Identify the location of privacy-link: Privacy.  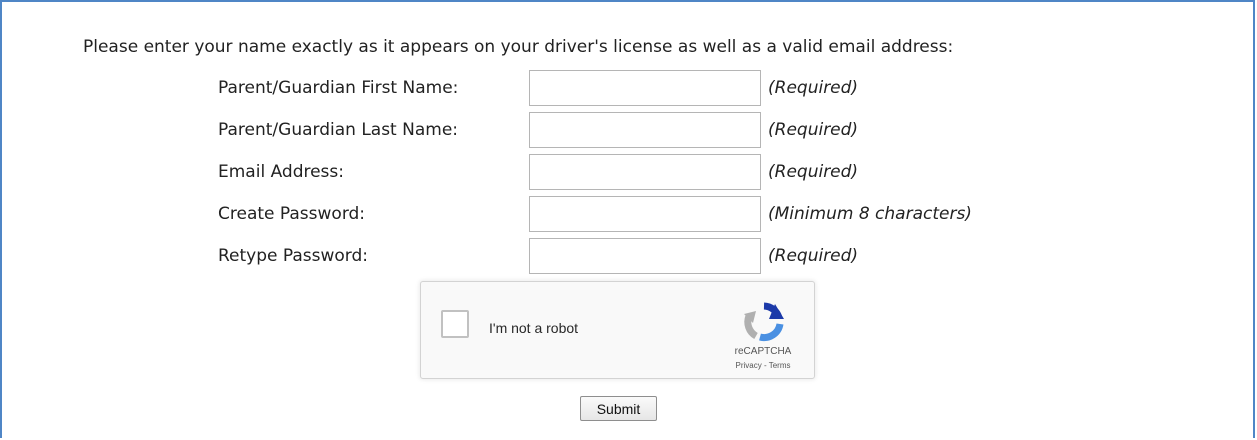
(749, 365).